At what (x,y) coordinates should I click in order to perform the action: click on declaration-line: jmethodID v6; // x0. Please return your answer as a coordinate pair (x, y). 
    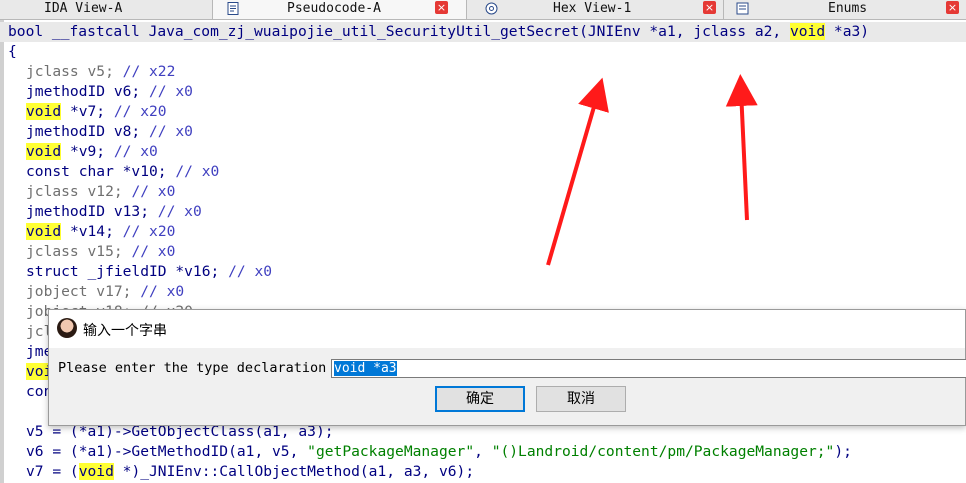
    Looking at the image, I should click on (109, 92).